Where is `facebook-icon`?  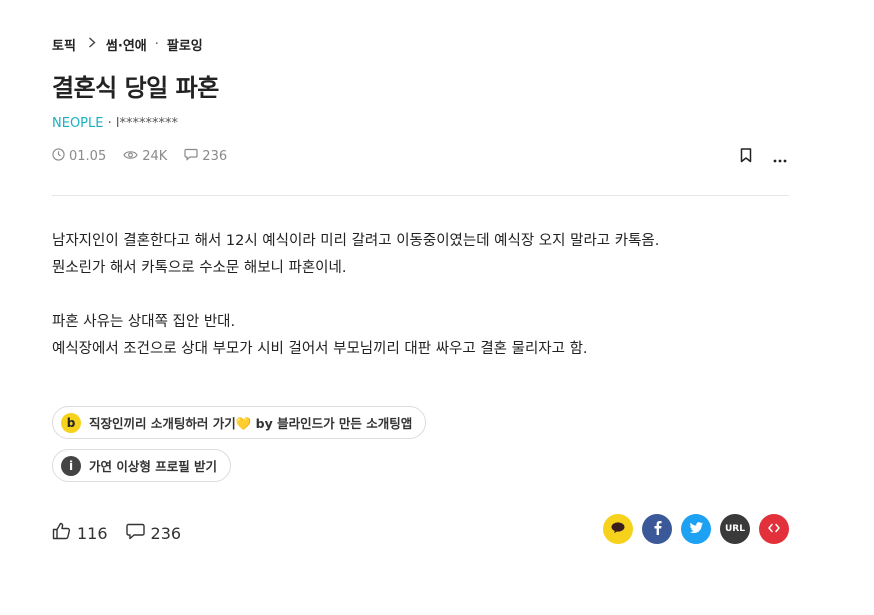 facebook-icon is located at coordinates (657, 529).